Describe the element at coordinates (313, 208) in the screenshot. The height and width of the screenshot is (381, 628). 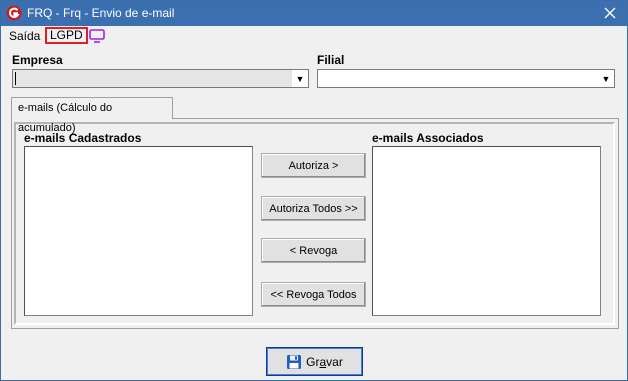
I see `autoriza-todos-button: Autoriza Todos >>` at that location.